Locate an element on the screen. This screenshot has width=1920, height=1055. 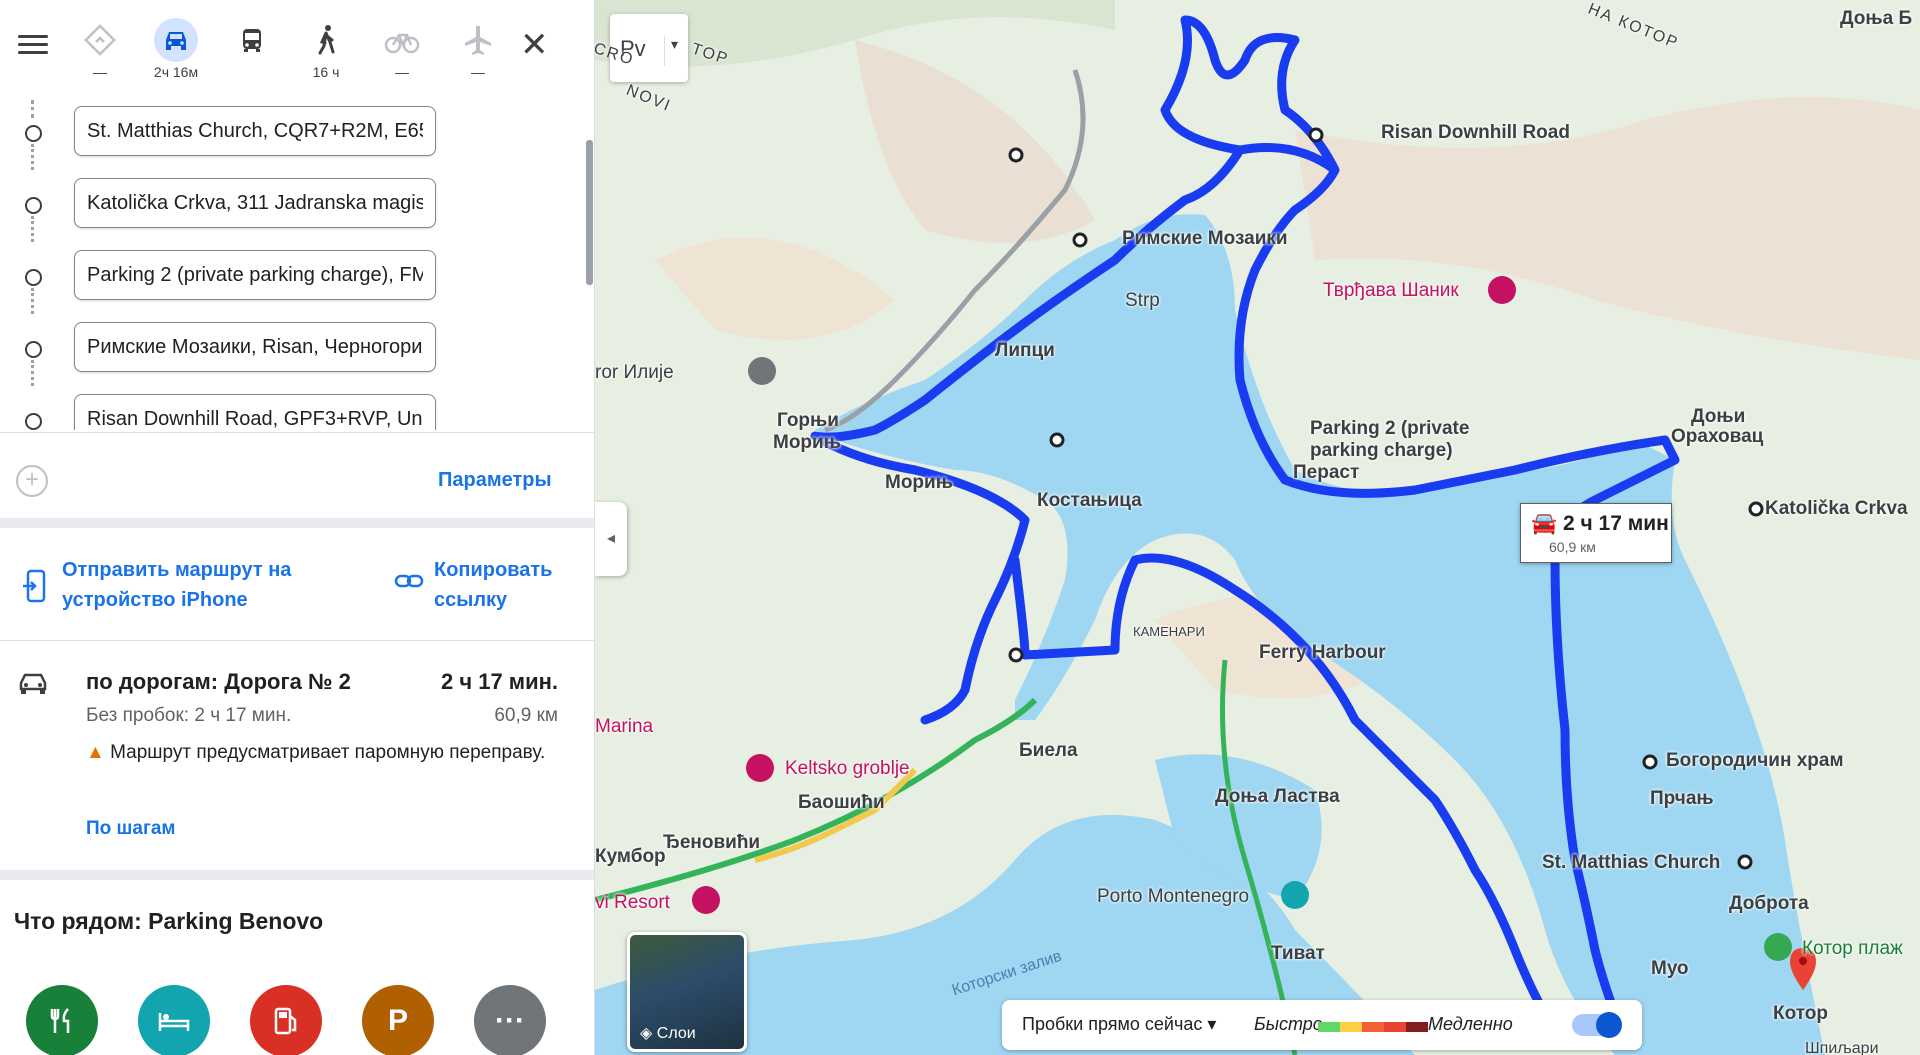
layers-text: Слои is located at coordinates (676, 1033).